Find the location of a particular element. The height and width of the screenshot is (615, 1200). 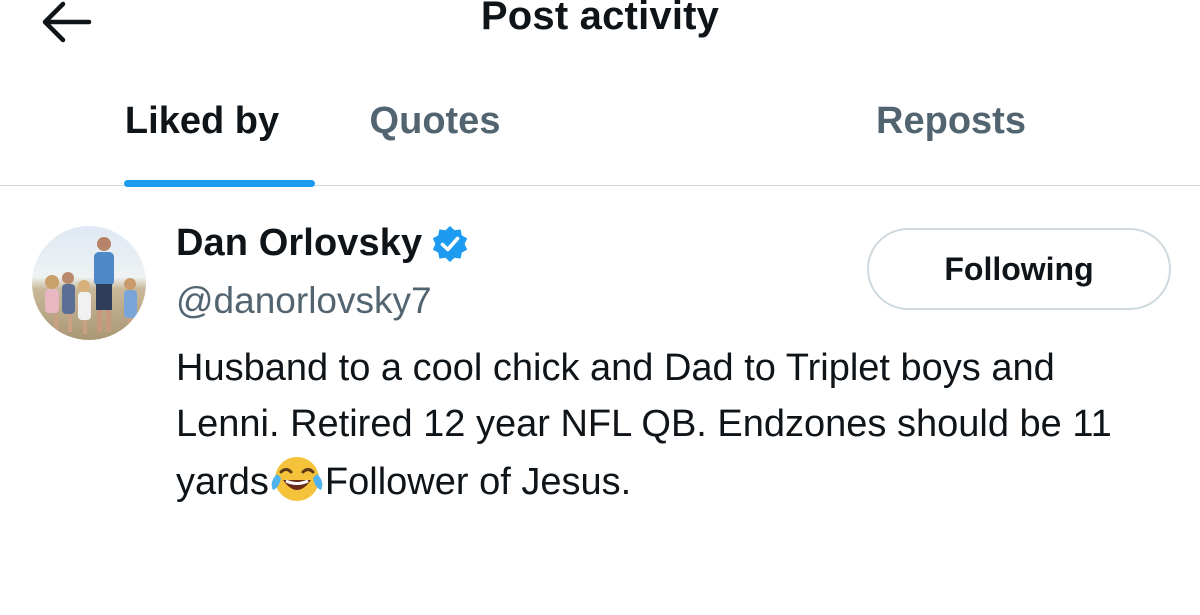

tab-reposts-label: Reposts is located at coordinates (951, 121).